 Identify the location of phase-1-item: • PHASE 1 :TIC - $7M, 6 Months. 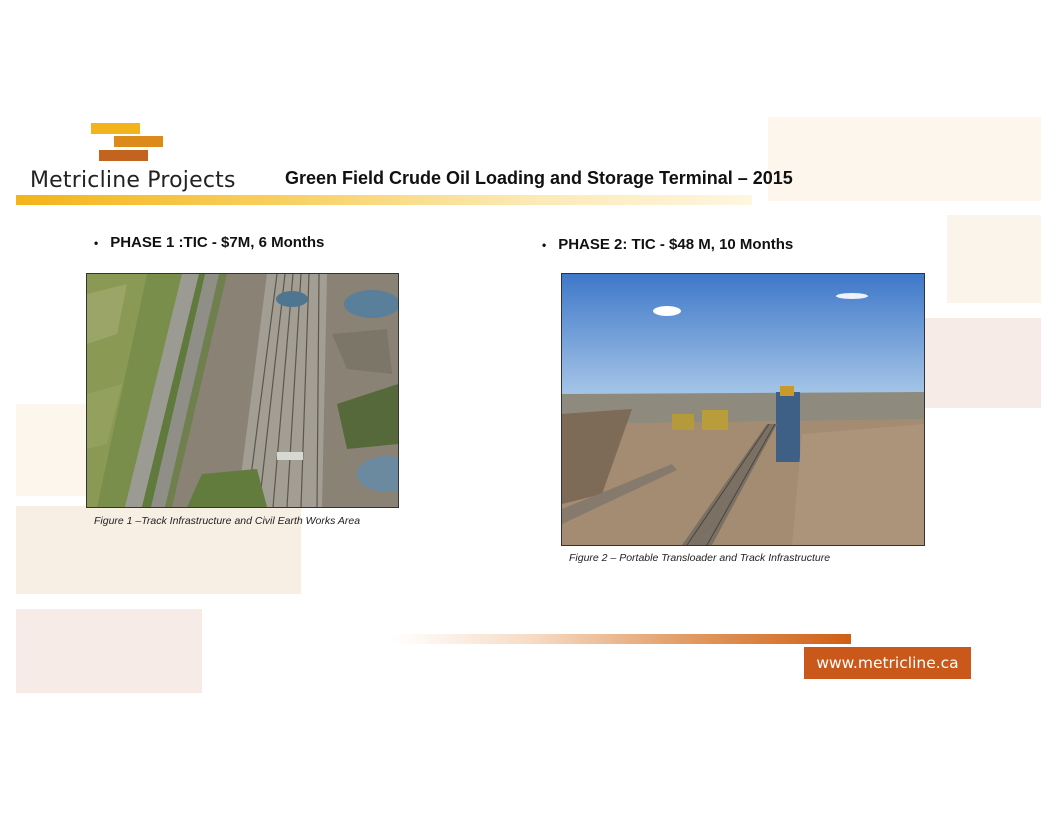
(209, 242).